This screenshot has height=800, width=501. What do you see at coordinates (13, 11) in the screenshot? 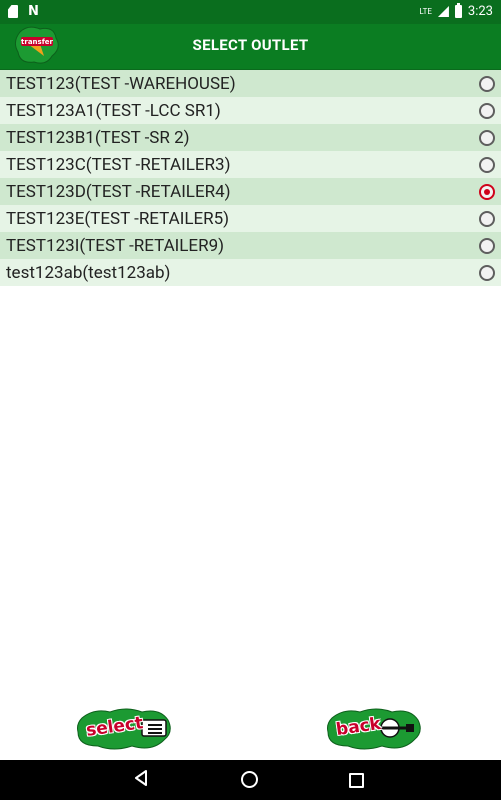
I see `sd-card-icon` at bounding box center [13, 11].